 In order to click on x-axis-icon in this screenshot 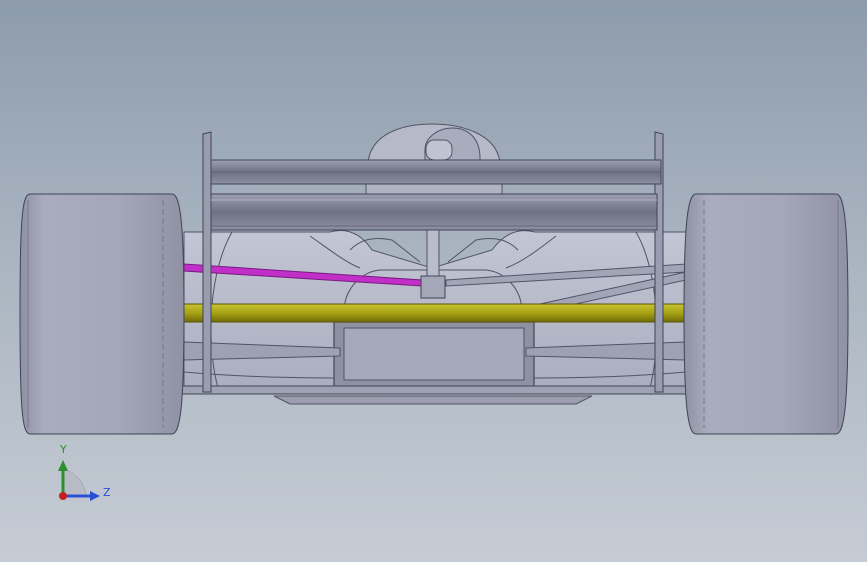, I will do `click(63, 496)`.